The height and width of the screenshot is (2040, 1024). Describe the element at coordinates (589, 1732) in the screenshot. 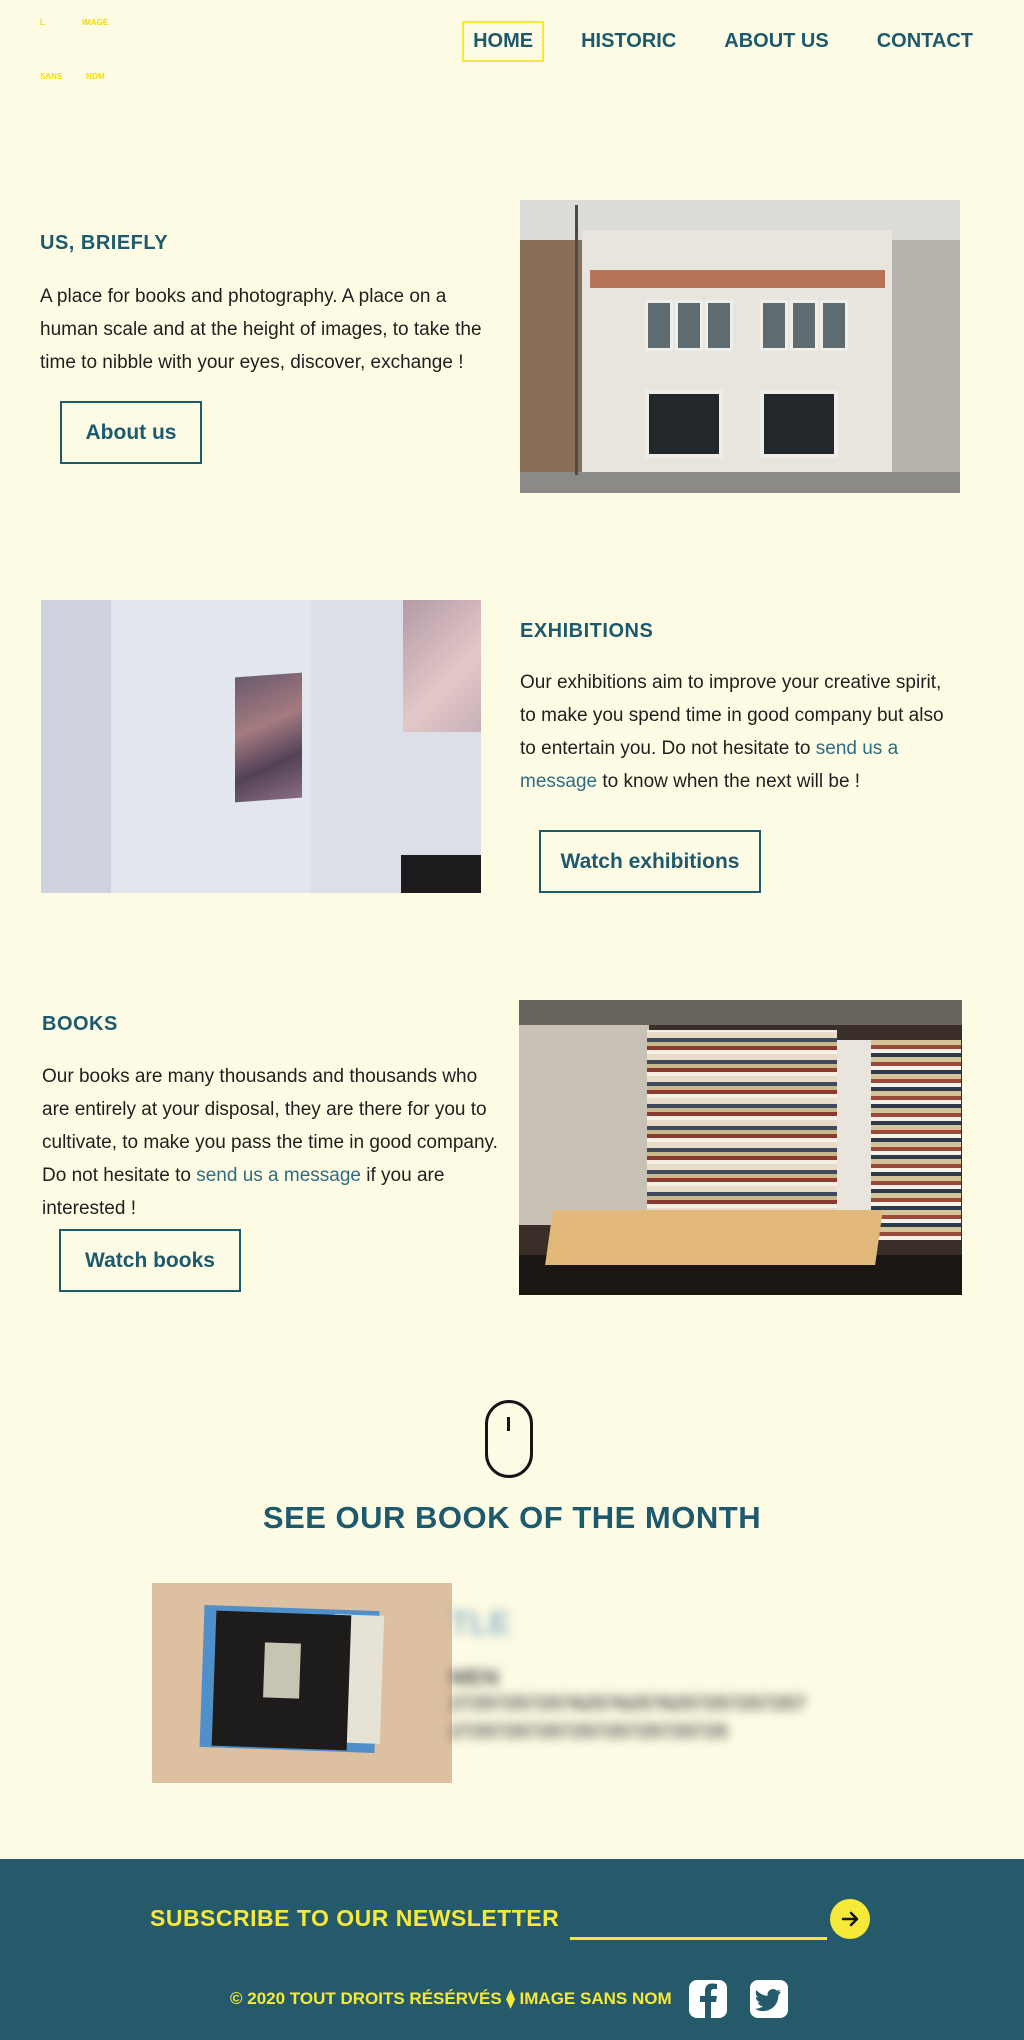

I see `book-desc-line2-blurred: 2725725725725725725725725` at that location.